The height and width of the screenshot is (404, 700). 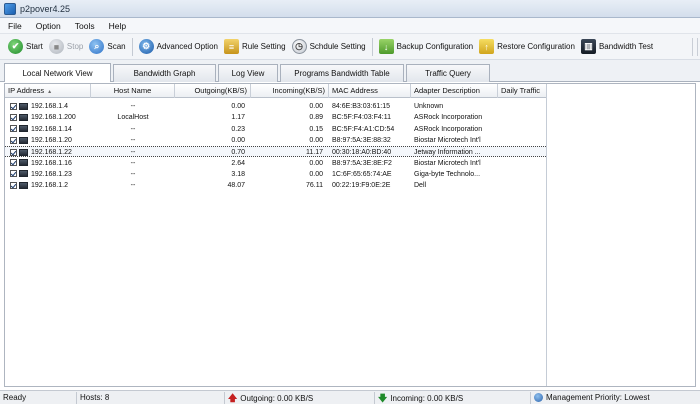 I want to click on restore-icon: ↑, so click(x=487, y=46).